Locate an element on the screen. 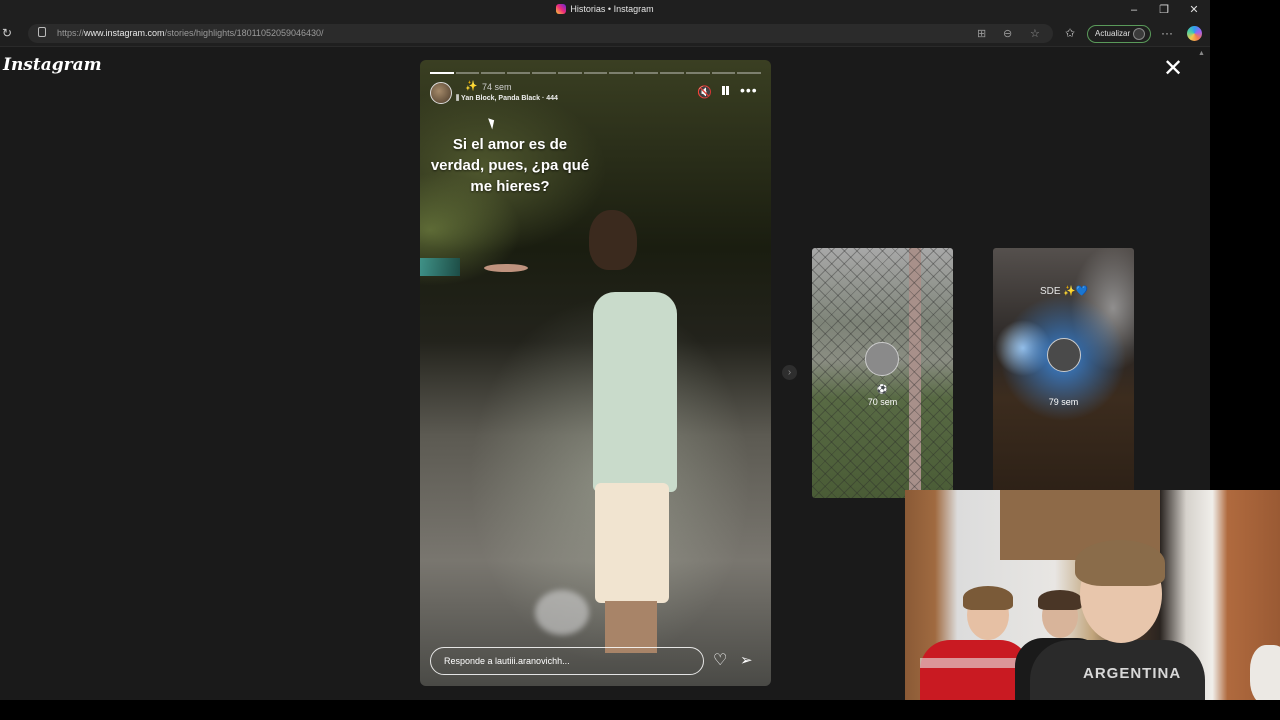 Image resolution: width=1280 pixels, height=720 pixels. highlight-thumbnail: ⚽ 70 sem is located at coordinates (882, 373).